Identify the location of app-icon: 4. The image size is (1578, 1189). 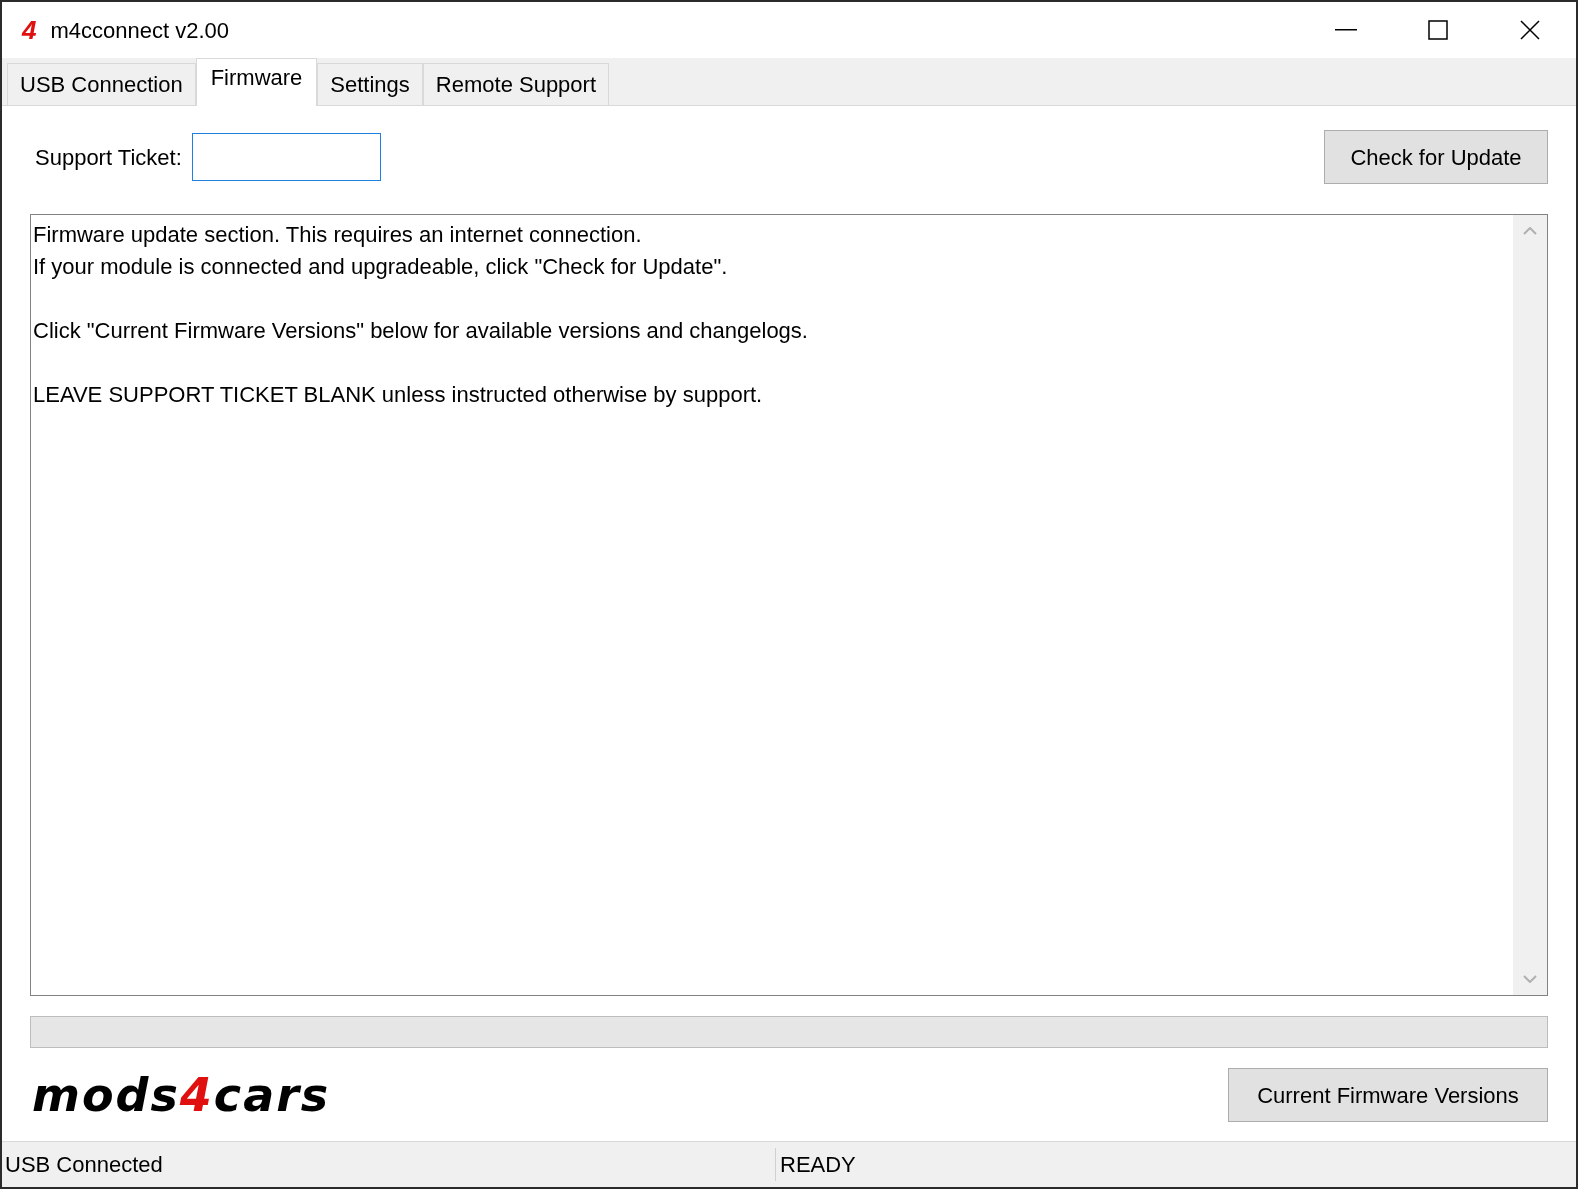
(29, 30).